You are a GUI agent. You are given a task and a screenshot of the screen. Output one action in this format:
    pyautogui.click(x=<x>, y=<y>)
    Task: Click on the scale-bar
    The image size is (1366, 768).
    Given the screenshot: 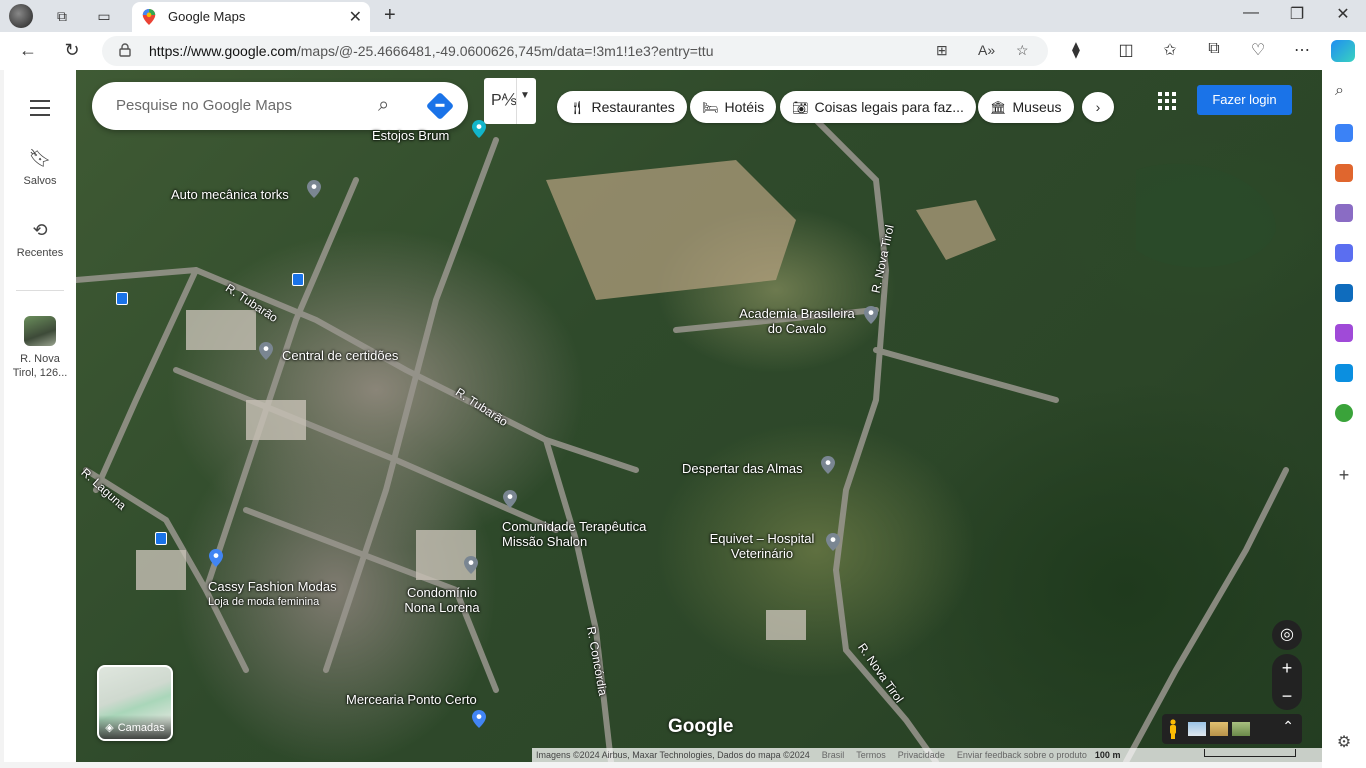 What is the action you would take?
    pyautogui.click(x=1250, y=753)
    